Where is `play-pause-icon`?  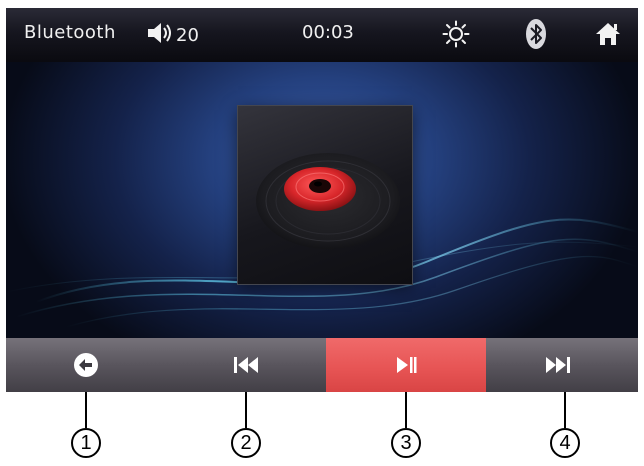 play-pause-icon is located at coordinates (407, 365).